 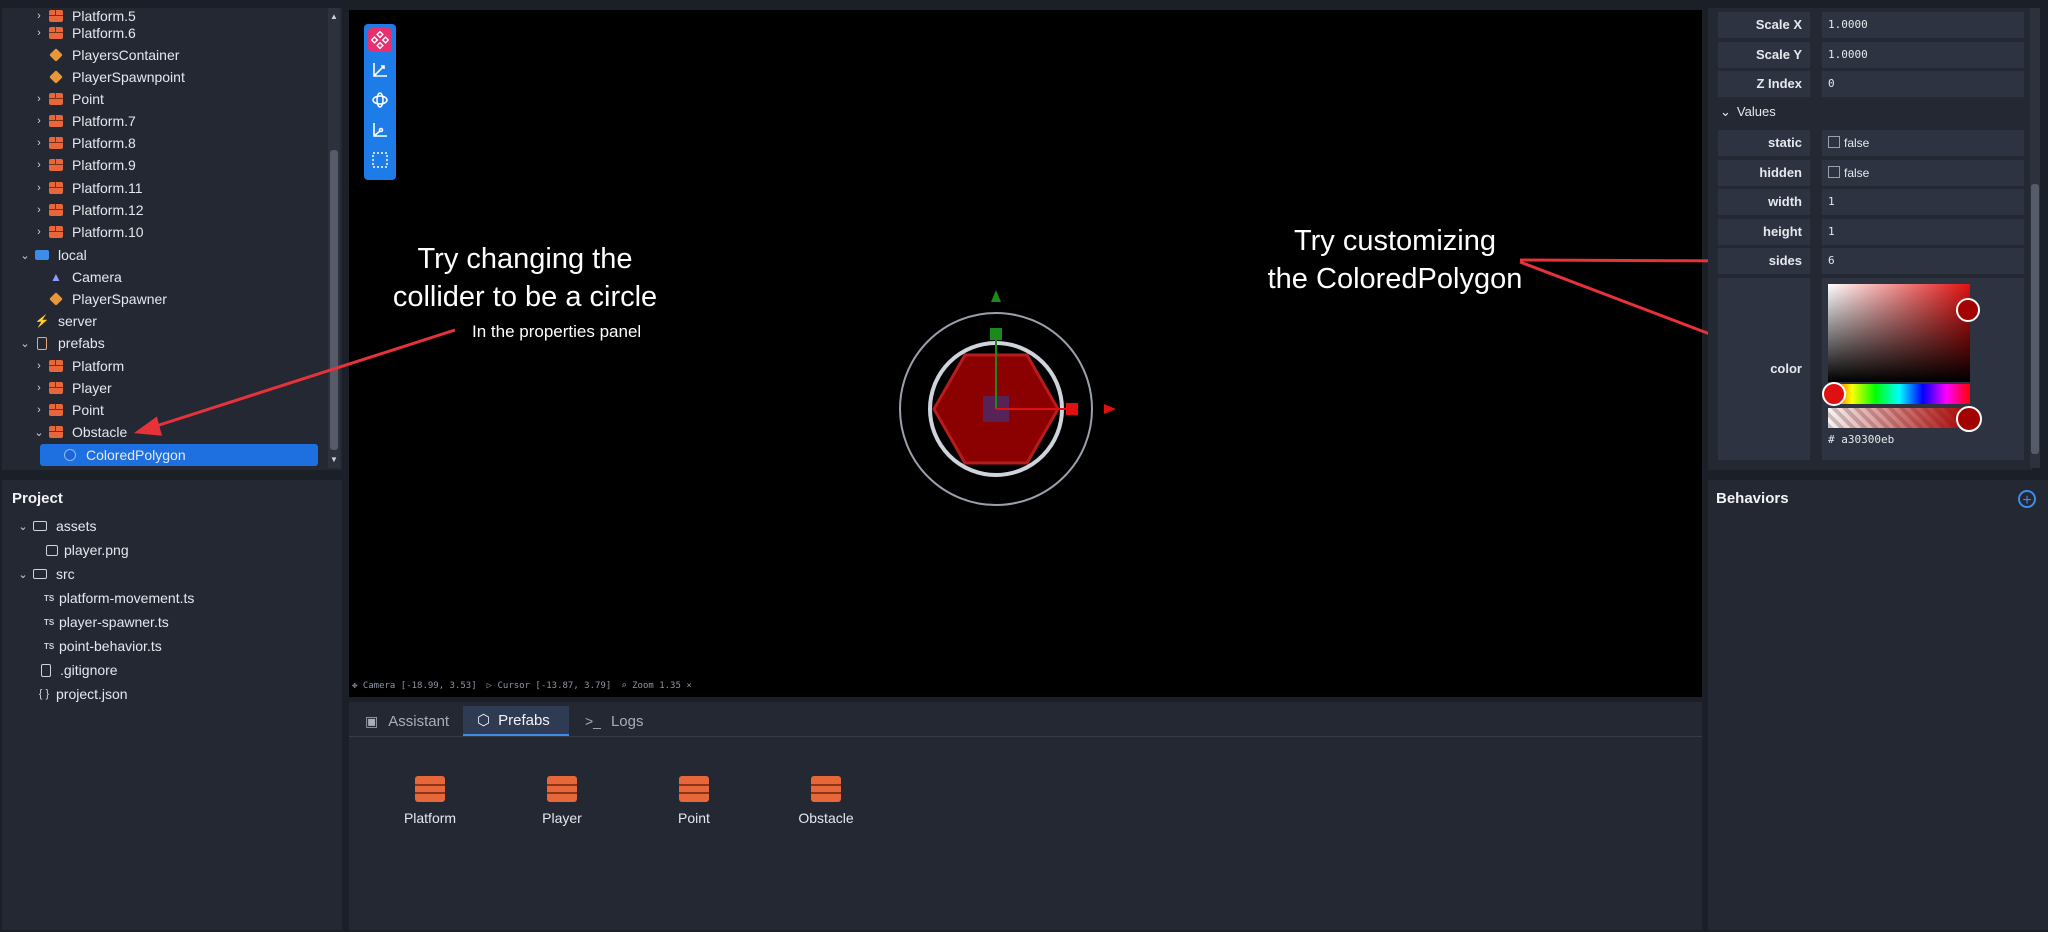 What do you see at coordinates (996, 296) in the screenshot?
I see `y-axis-arrow-icon` at bounding box center [996, 296].